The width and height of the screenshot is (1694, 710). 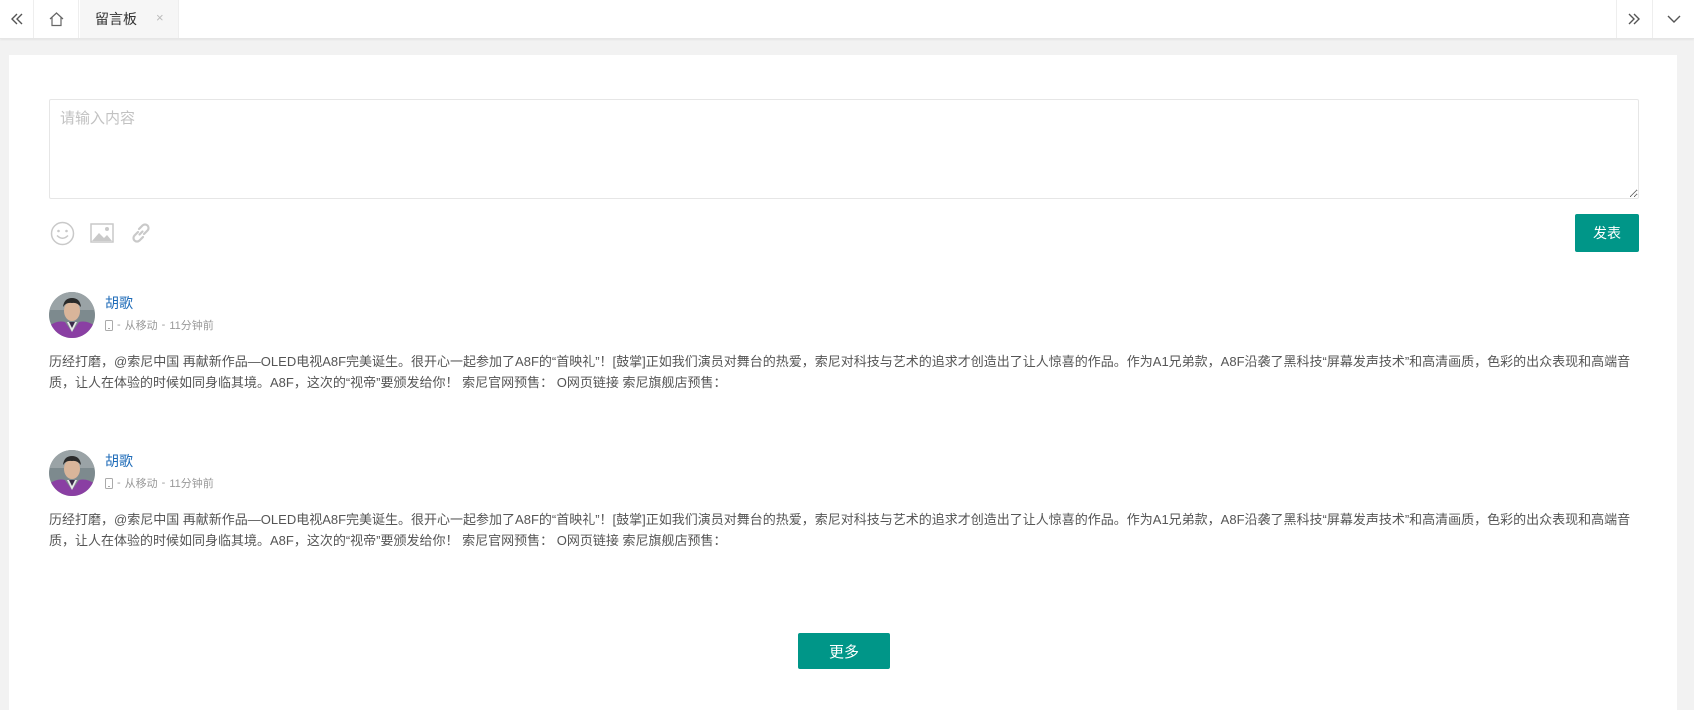 I want to click on tab-message-board: 留言板 ×, so click(x=129, y=19).